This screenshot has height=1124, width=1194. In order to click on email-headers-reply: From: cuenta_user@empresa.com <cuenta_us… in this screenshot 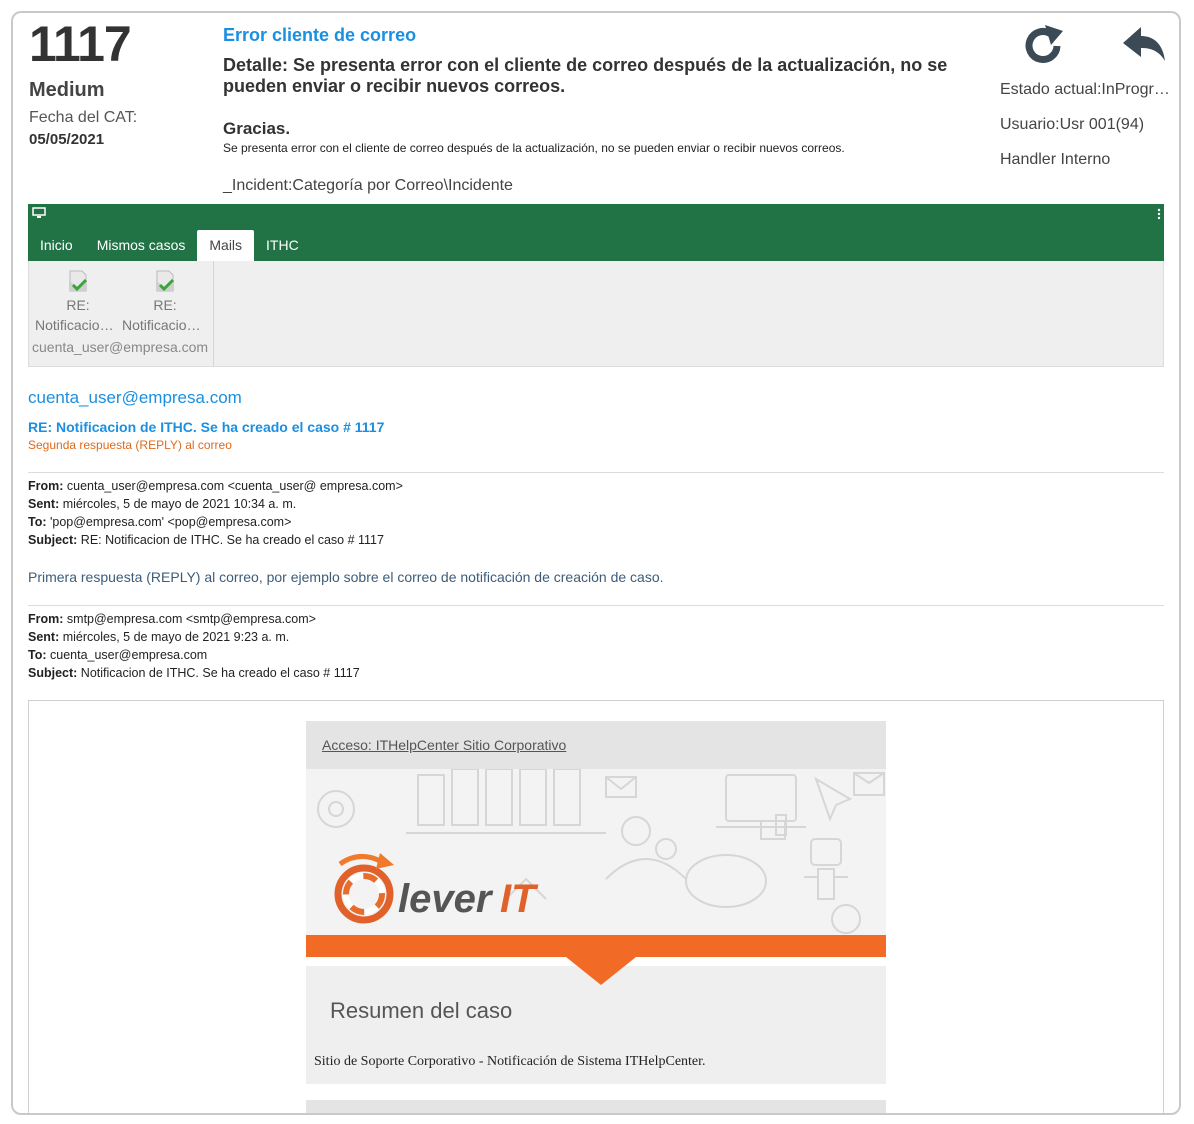, I will do `click(215, 513)`.